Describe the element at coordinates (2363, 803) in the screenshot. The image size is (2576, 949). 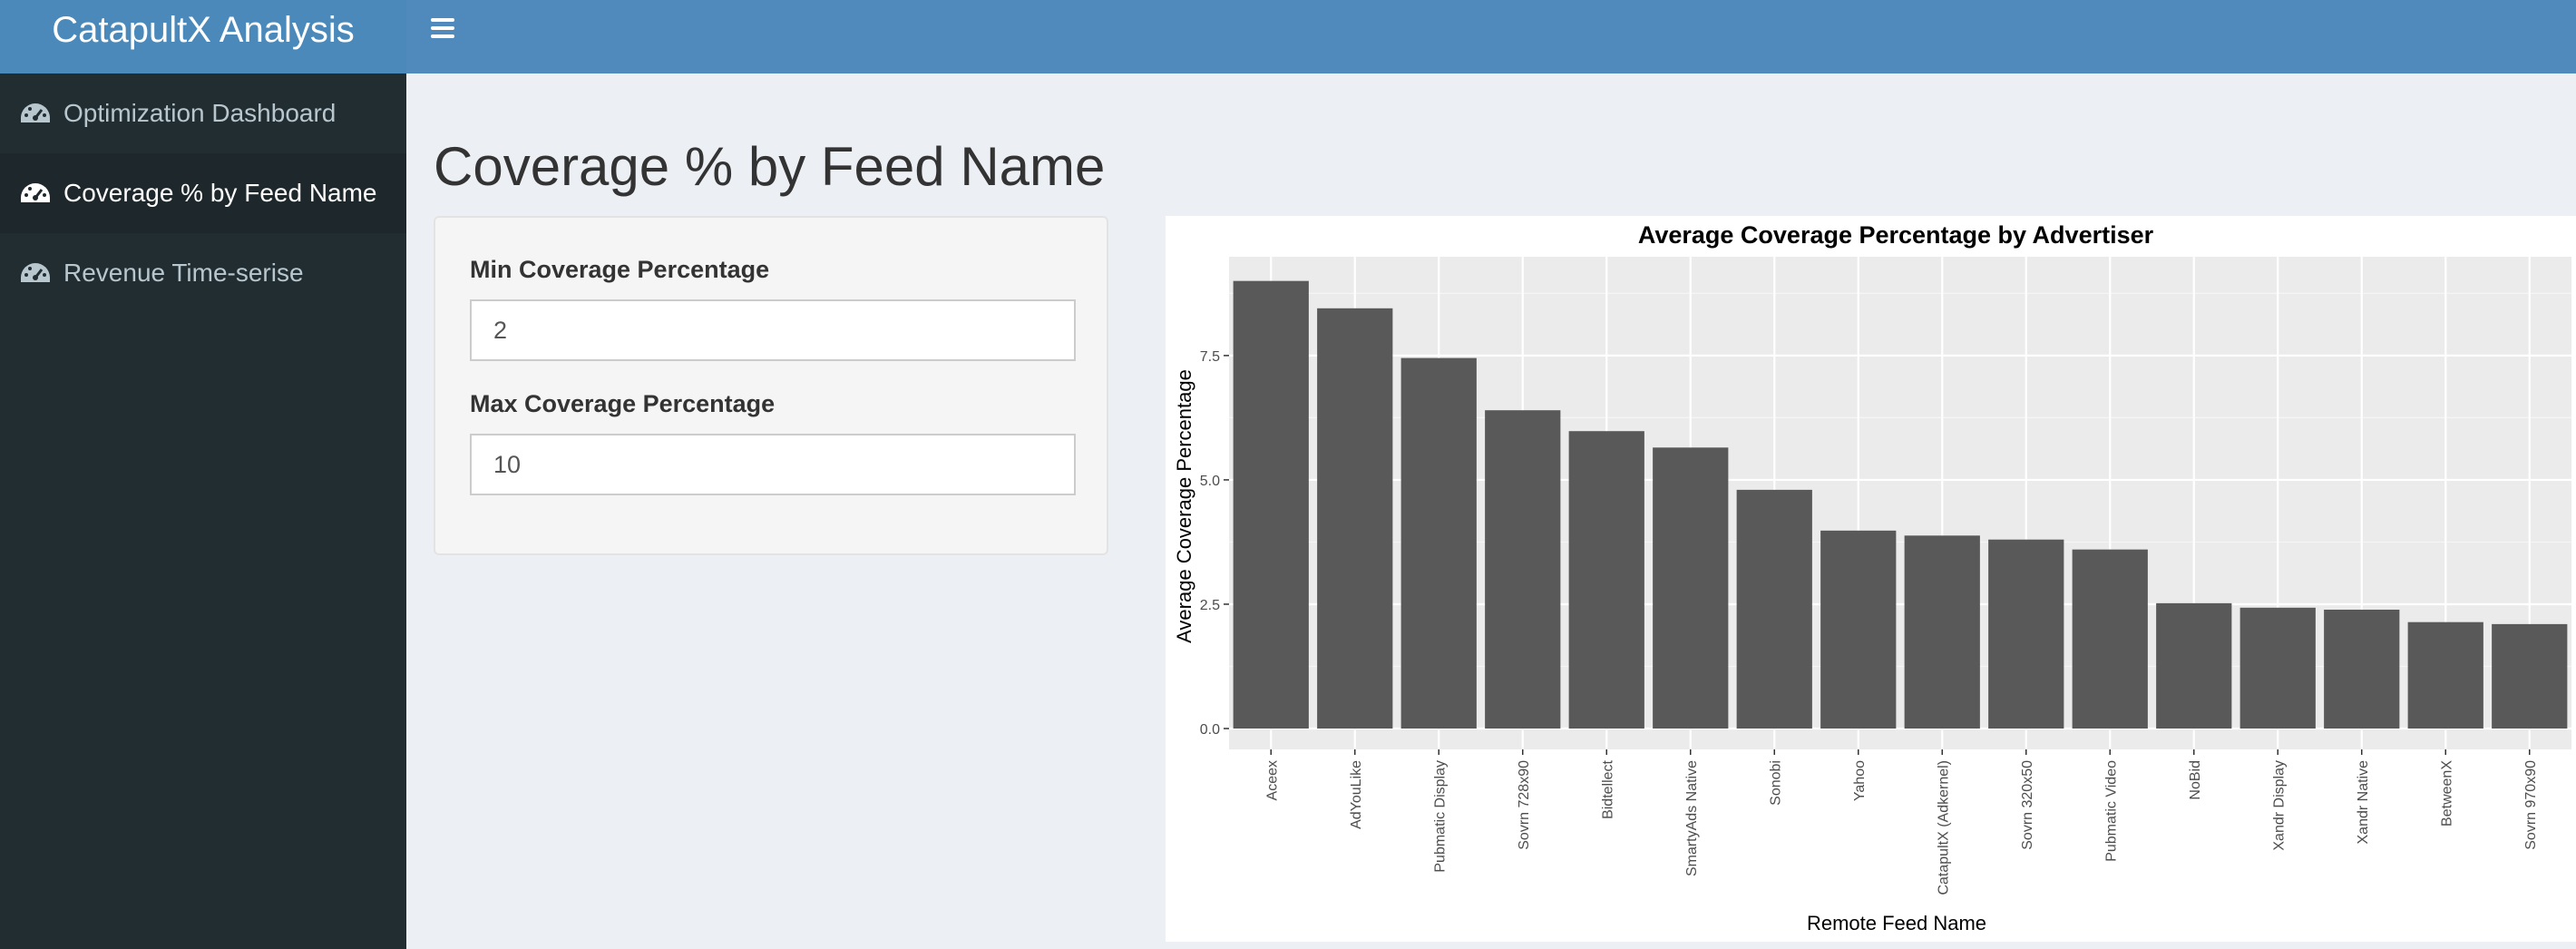
I see `x-tick-label: Xandr Native` at that location.